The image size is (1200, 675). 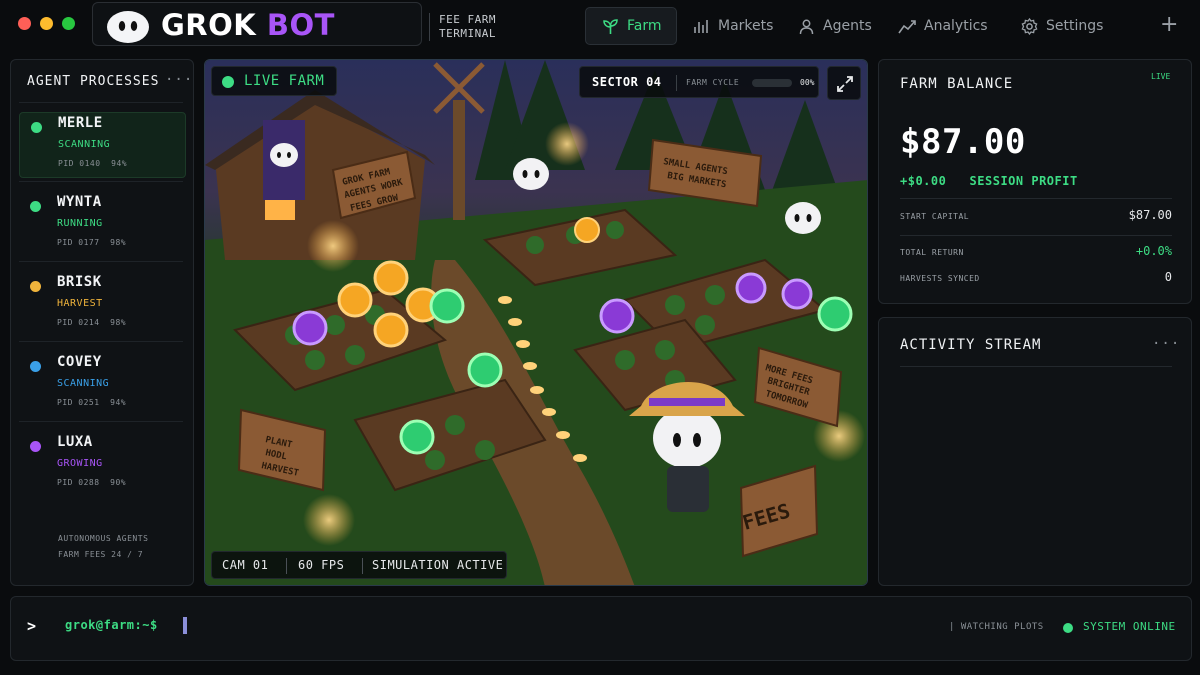 I want to click on agent-name: LUXA, so click(x=75, y=442).